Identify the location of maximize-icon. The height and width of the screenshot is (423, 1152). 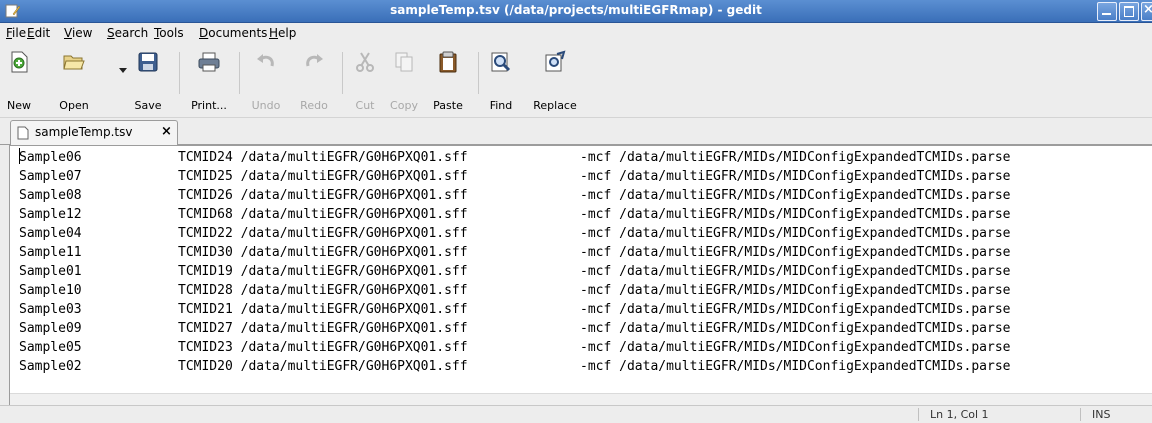
(1129, 11).